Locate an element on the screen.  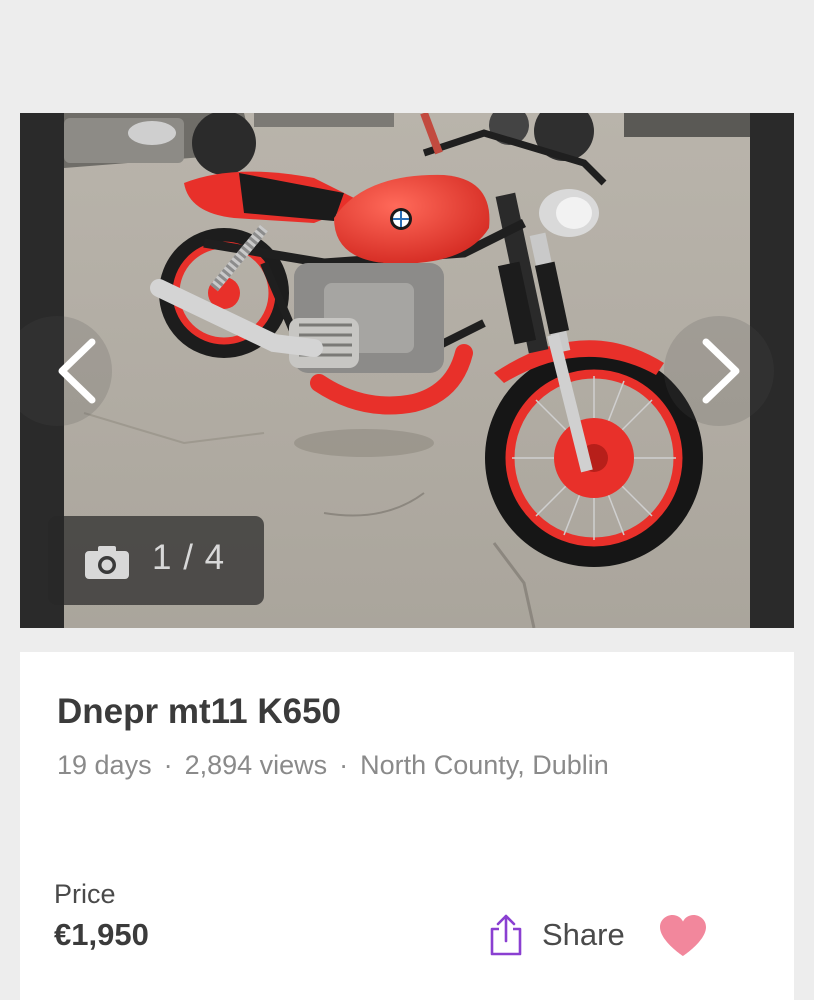
listing-meta: 19 days · 2,894 views · North County, Dublin is located at coordinates (333, 765).